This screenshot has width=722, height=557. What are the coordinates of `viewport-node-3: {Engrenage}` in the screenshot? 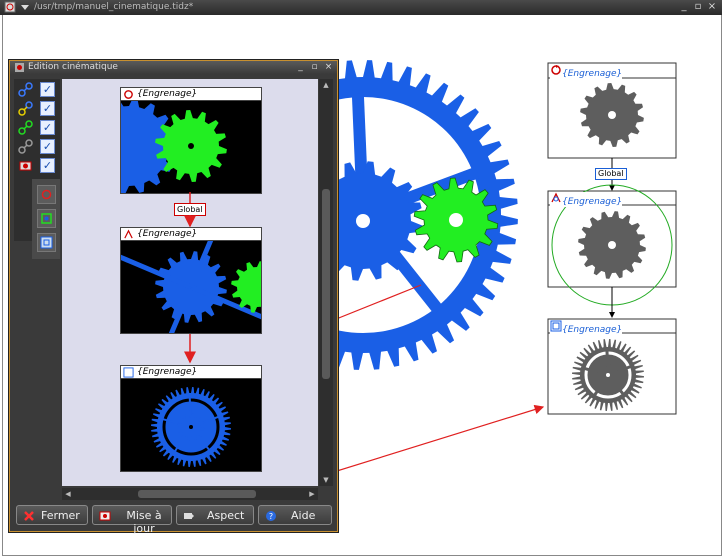 It's located at (191, 418).